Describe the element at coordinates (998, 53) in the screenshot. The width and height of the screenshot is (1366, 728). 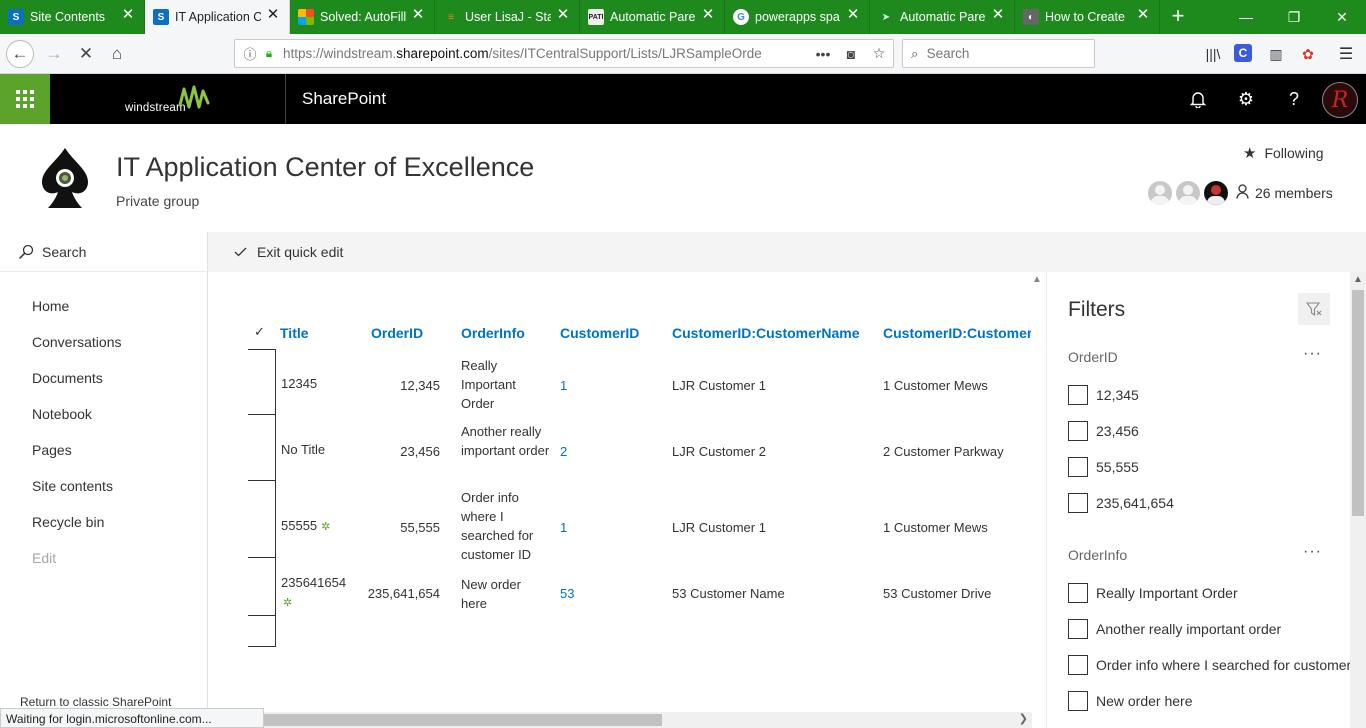
I see `browser-search-box: ⌕ Search` at that location.